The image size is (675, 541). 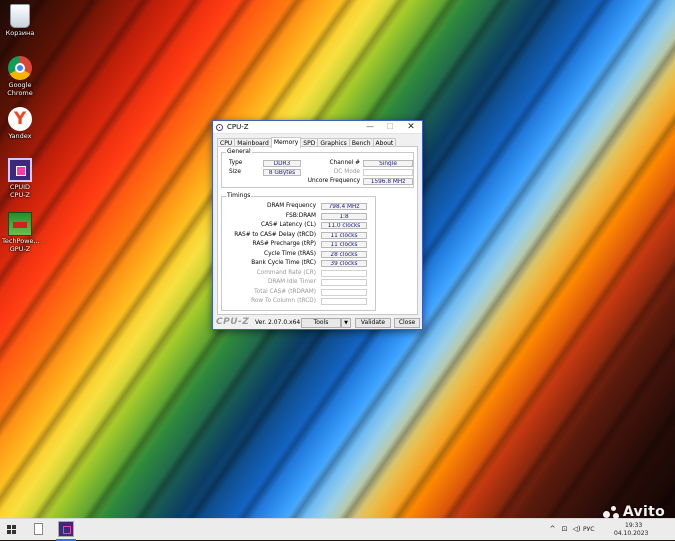 I want to click on timing-value: 39 clocks, so click(x=344, y=263).